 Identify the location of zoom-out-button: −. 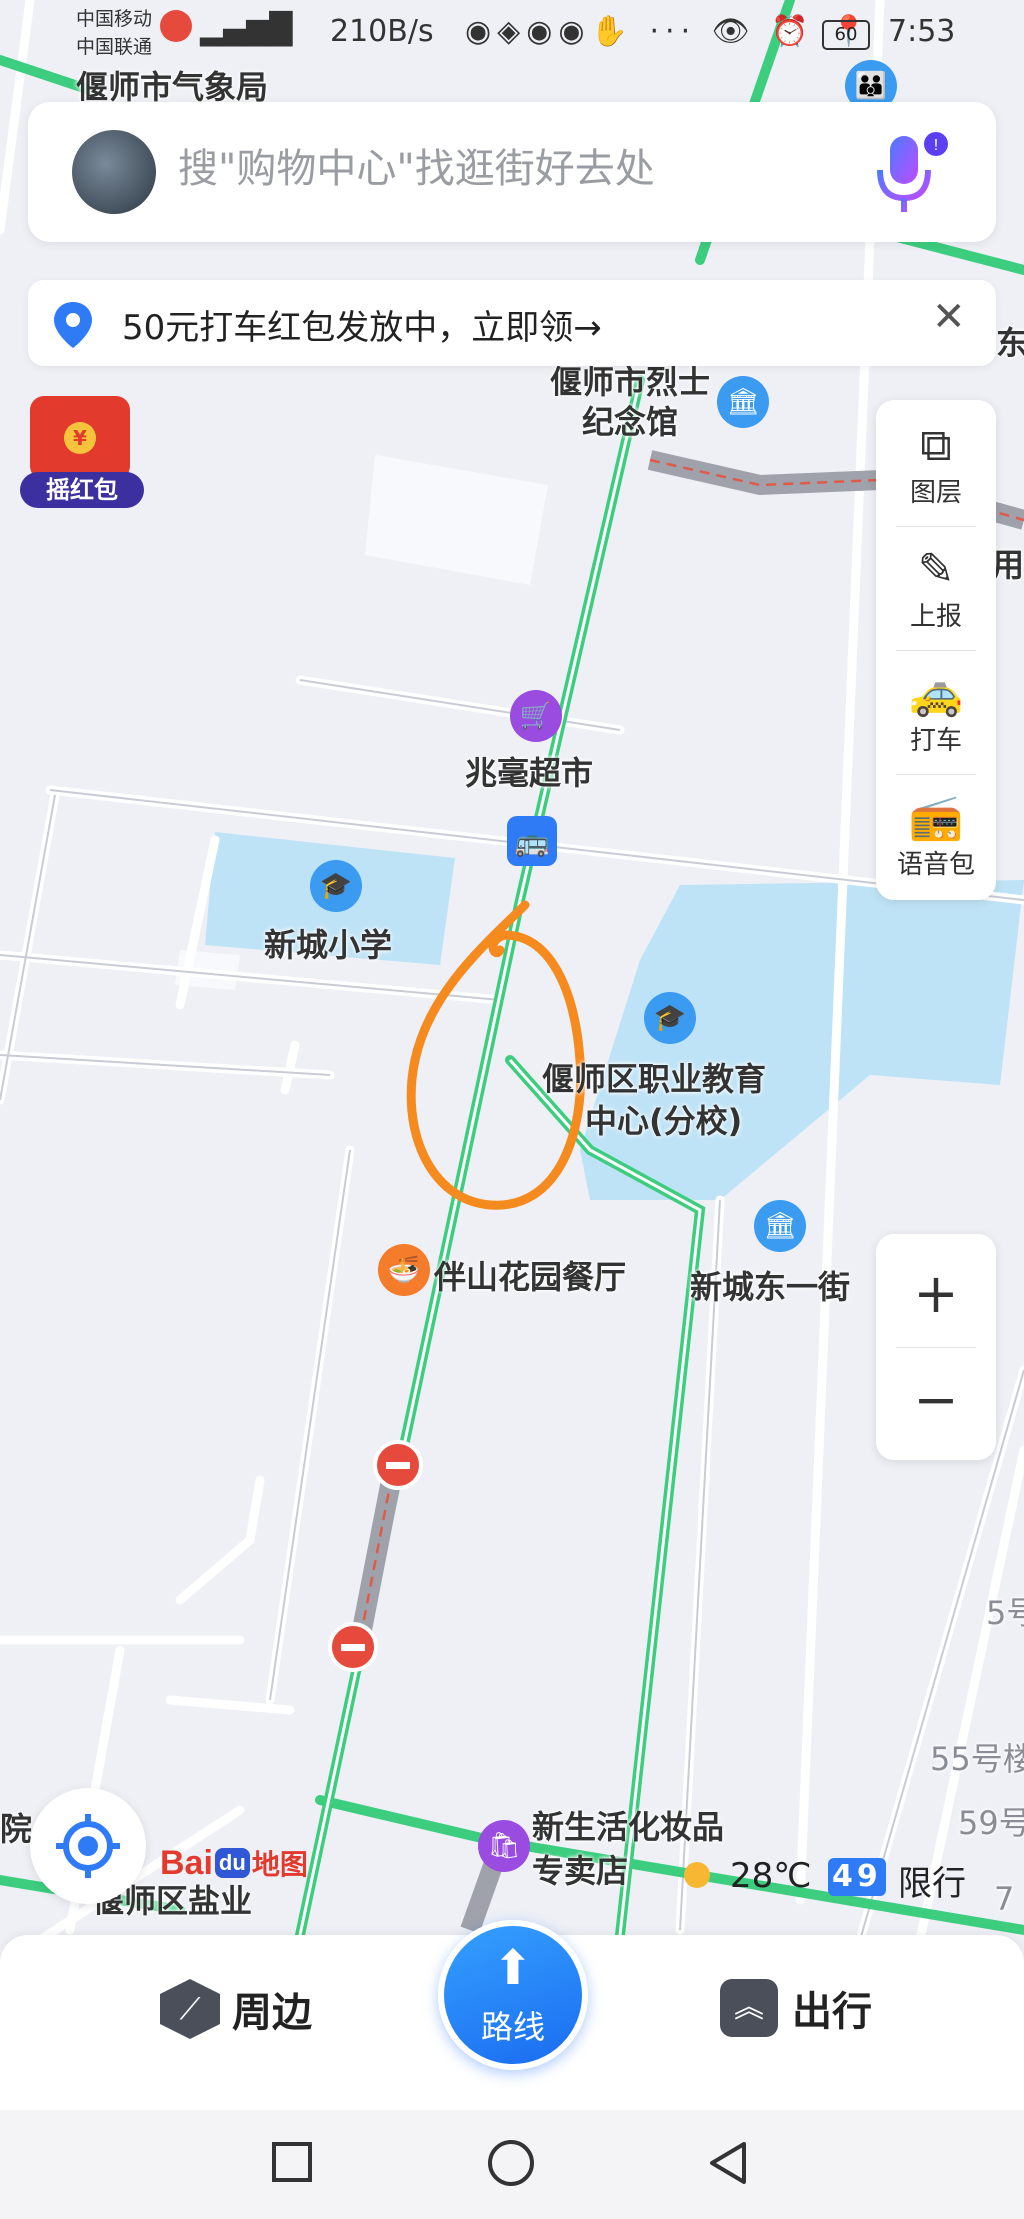
(936, 1400).